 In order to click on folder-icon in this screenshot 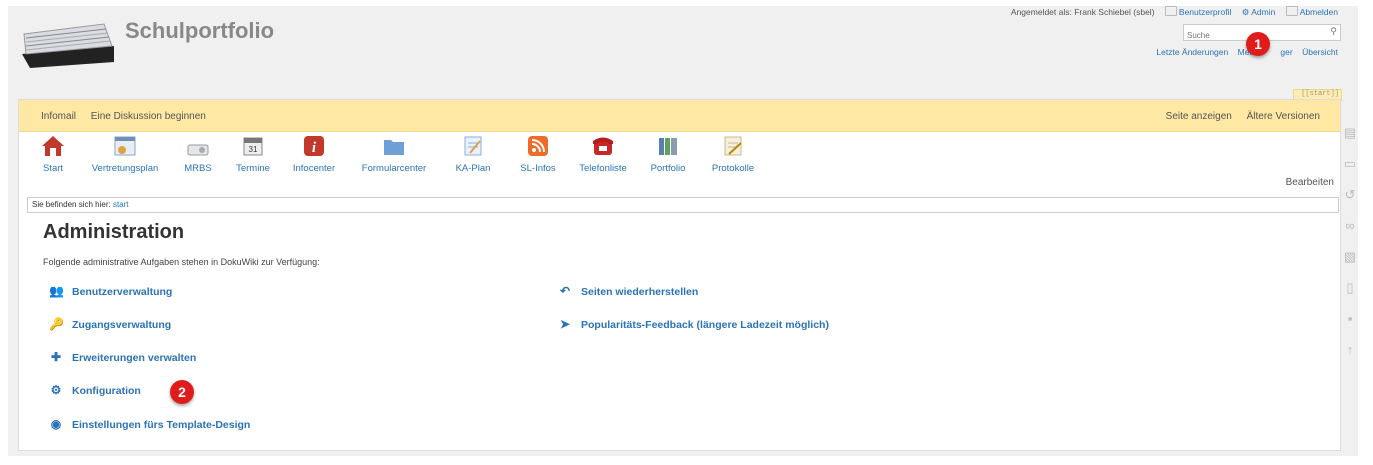, I will do `click(394, 147)`.